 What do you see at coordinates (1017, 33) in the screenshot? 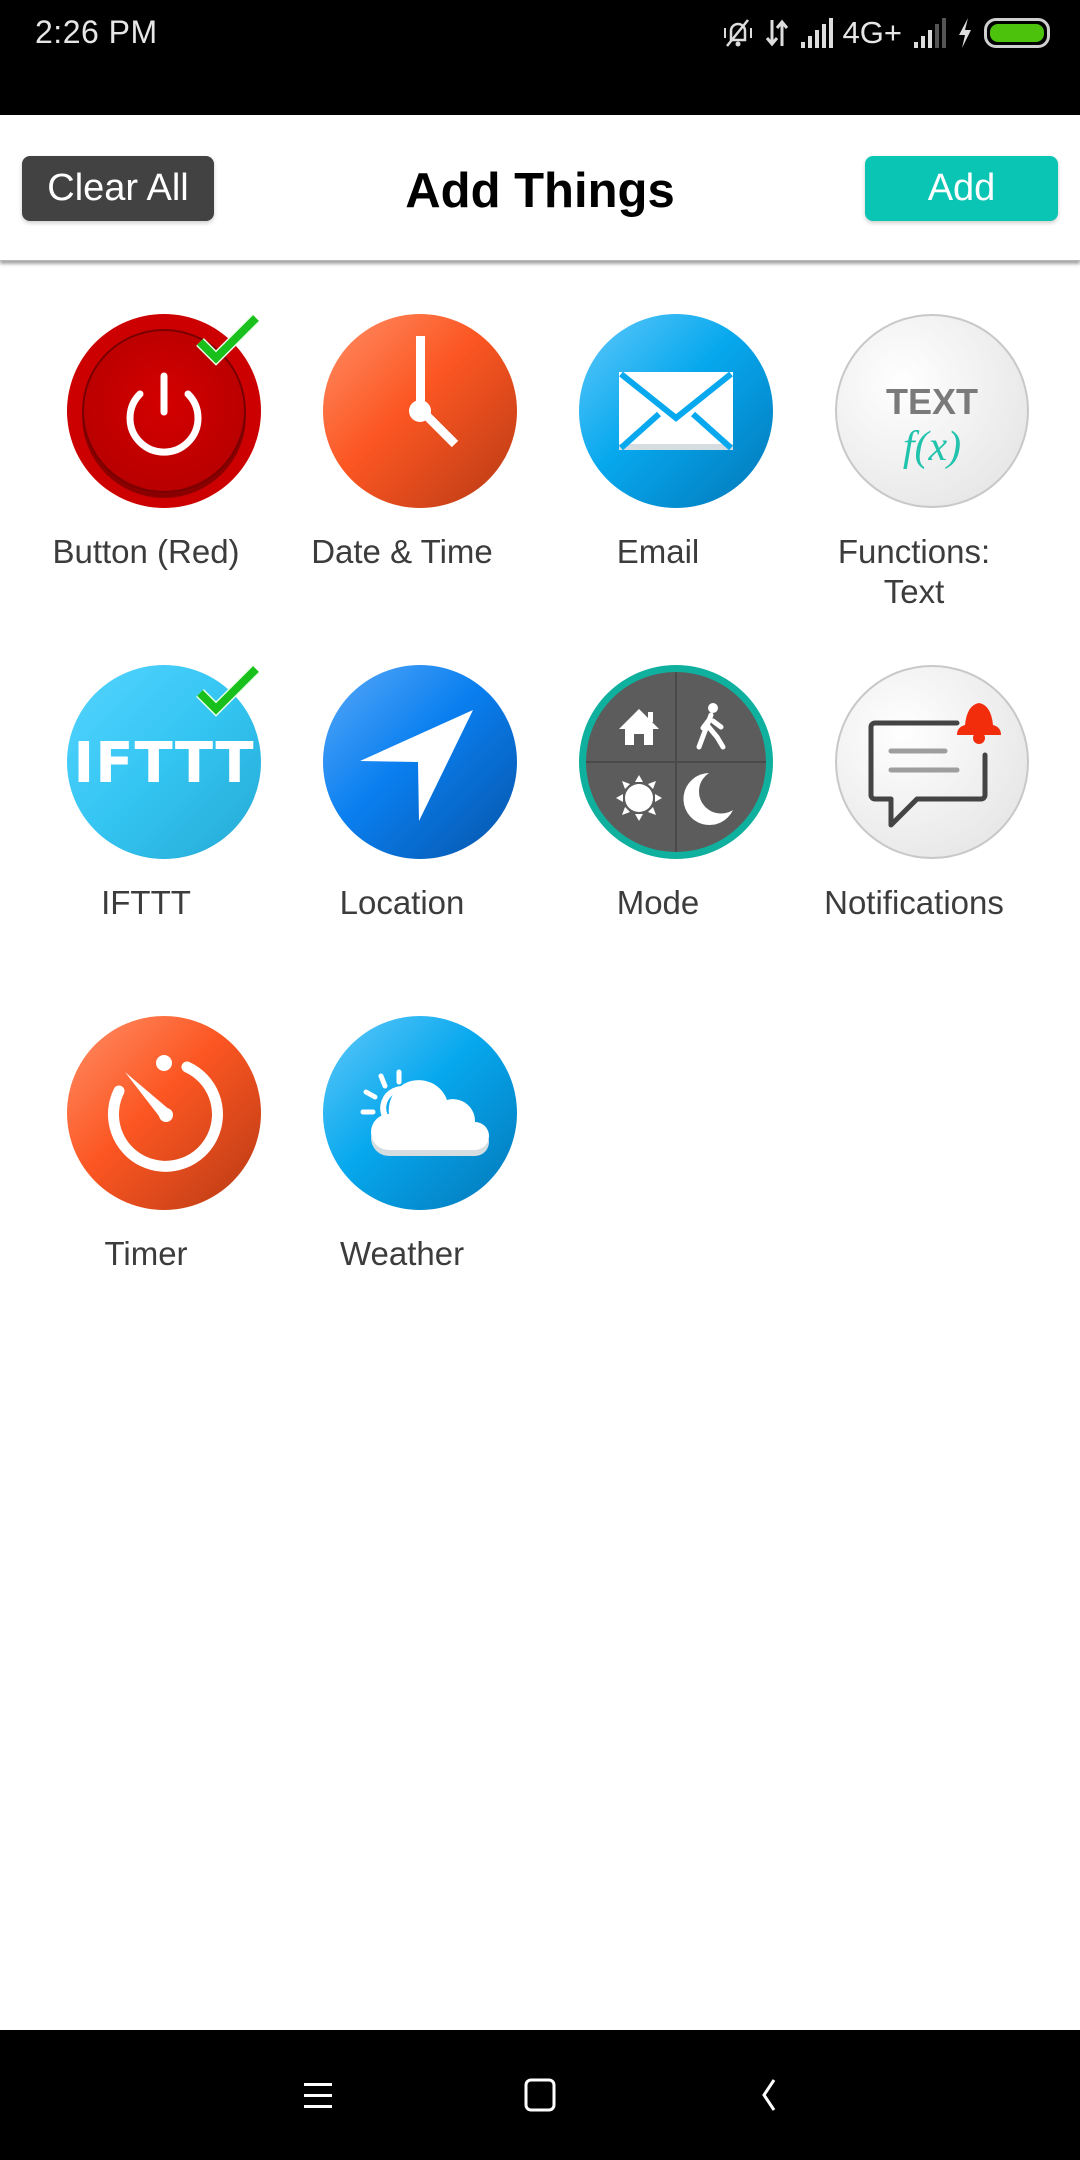
I see `battery-icon` at bounding box center [1017, 33].